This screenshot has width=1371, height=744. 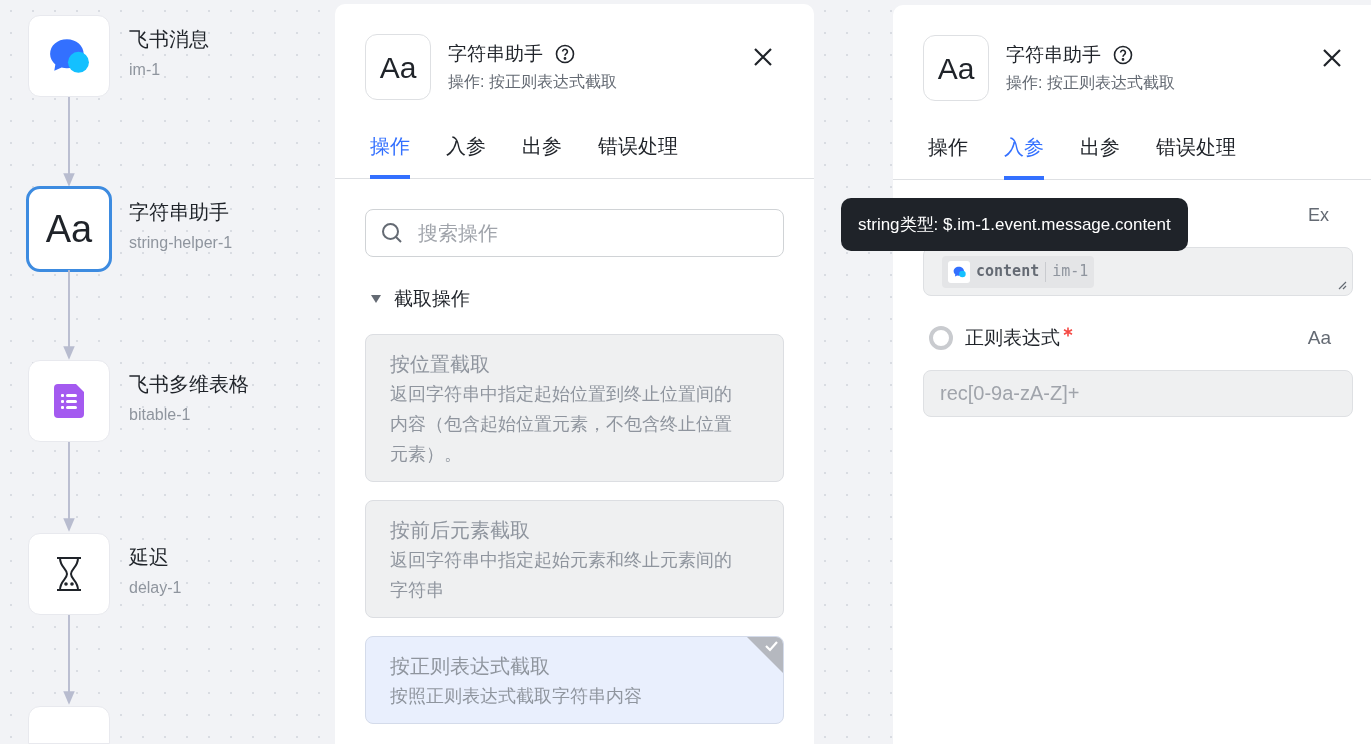 What do you see at coordinates (561, 575) in the screenshot?
I see `operation-description: 返回字符串中指定起始元素和终止元素间的字符串` at bounding box center [561, 575].